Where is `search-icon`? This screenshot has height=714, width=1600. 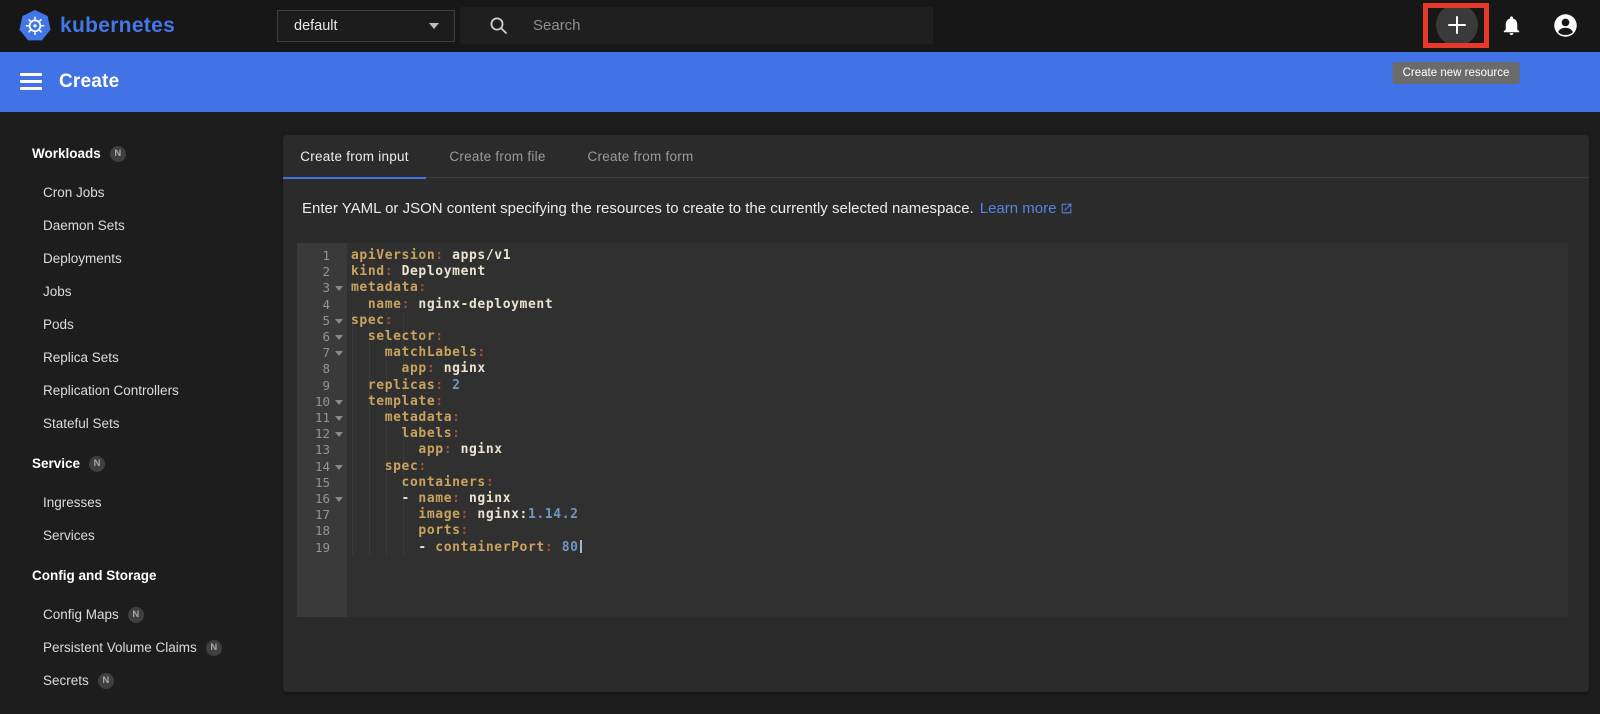 search-icon is located at coordinates (498, 25).